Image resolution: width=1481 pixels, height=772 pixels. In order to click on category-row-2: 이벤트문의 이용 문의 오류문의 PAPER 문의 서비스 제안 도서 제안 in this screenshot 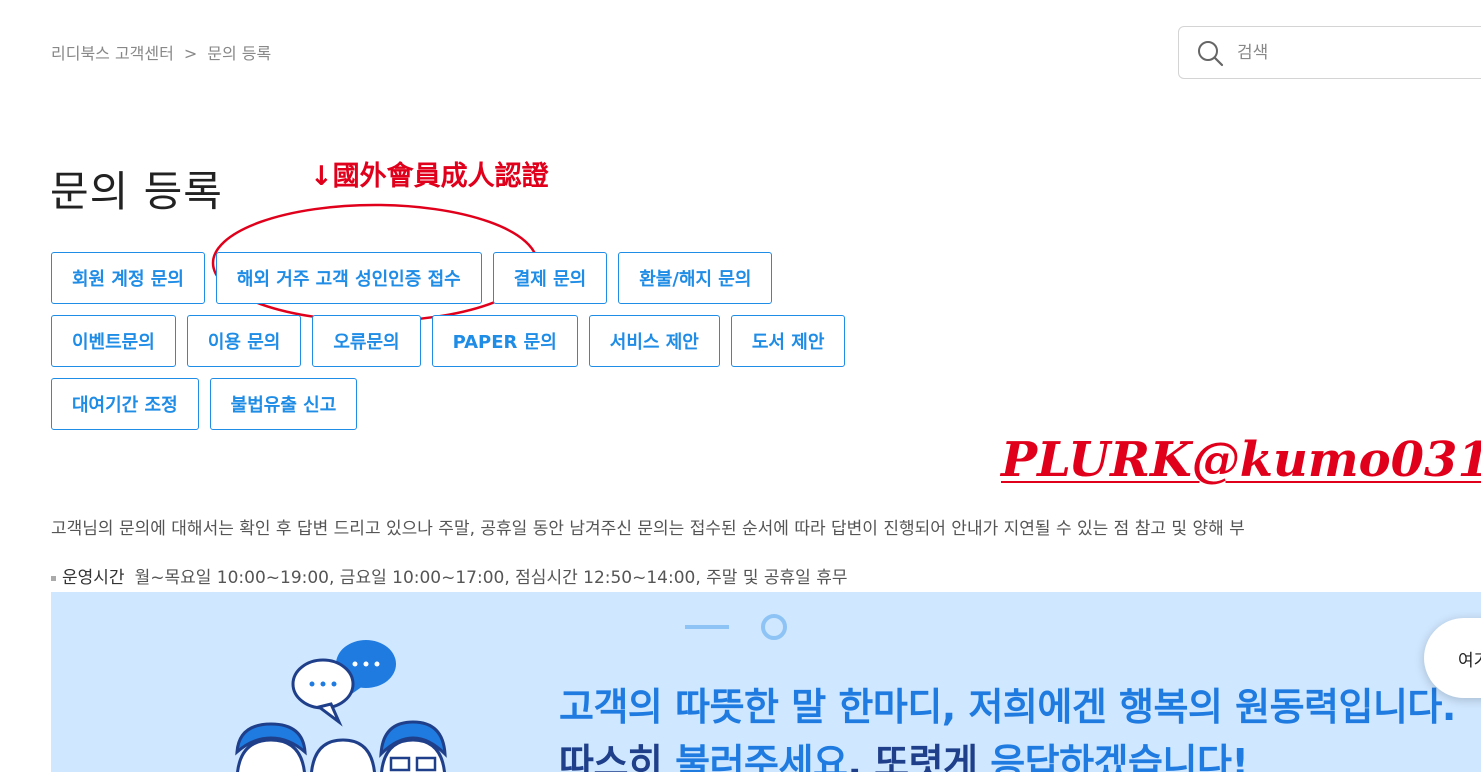, I will do `click(448, 341)`.